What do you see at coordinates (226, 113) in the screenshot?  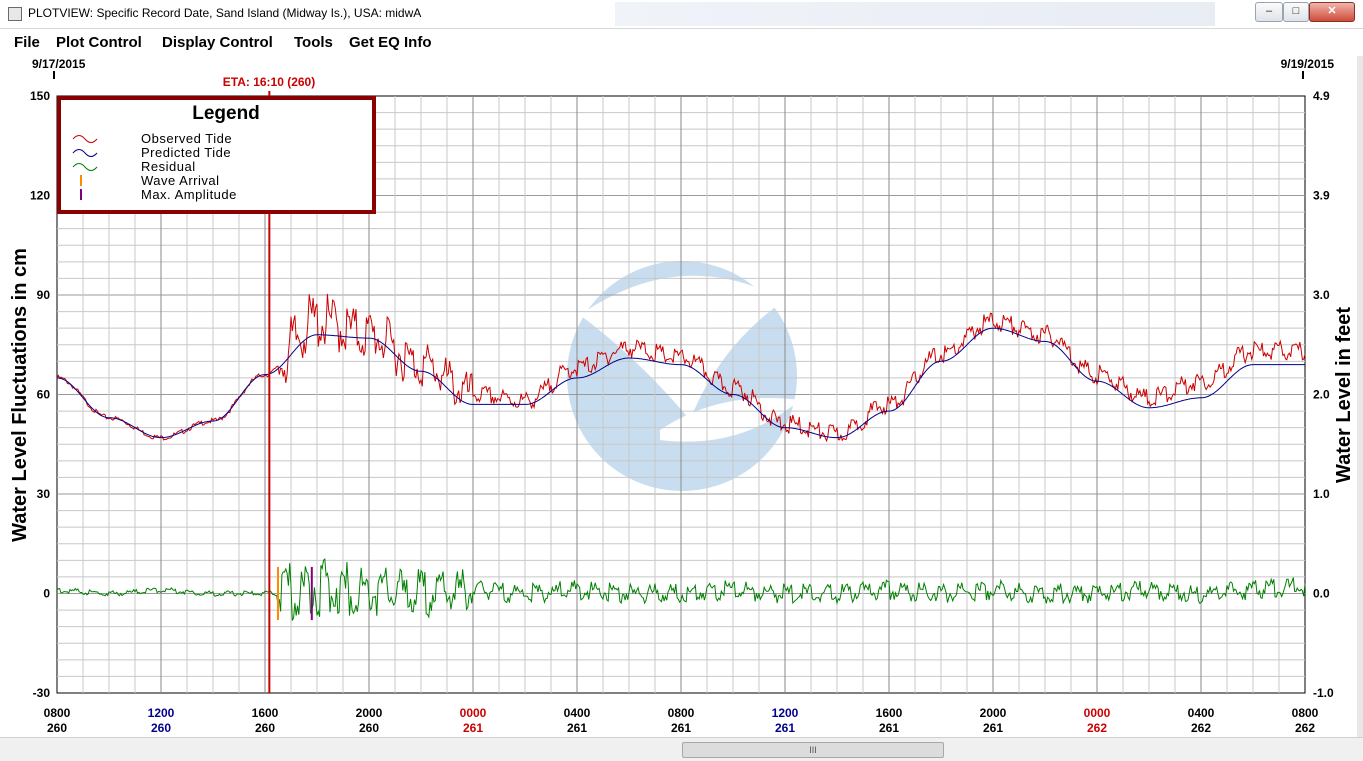 I see `legend-title: Legend` at bounding box center [226, 113].